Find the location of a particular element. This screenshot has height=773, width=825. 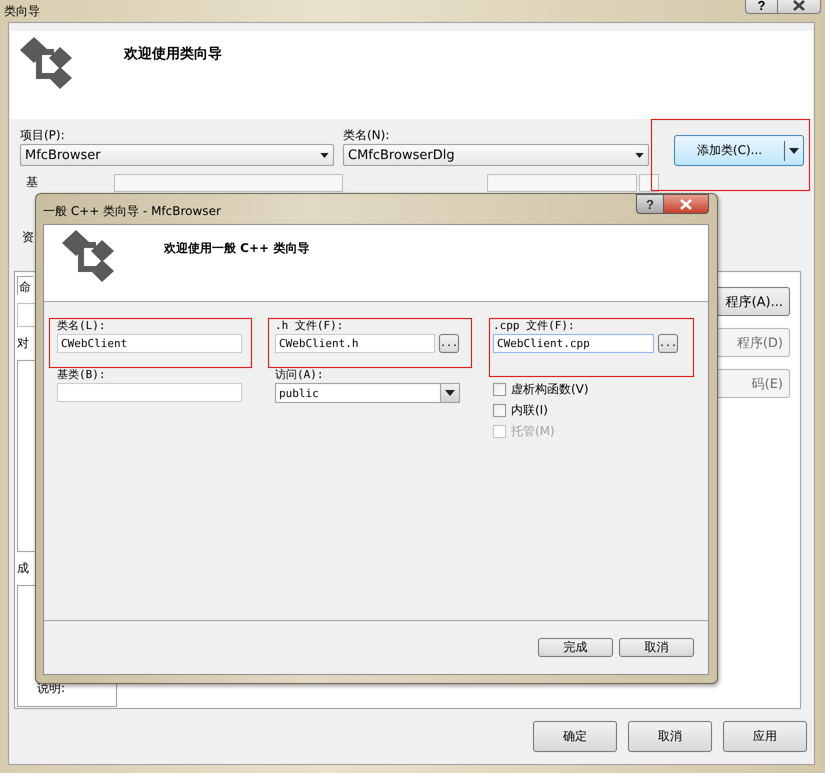

access-dropdown: public is located at coordinates (367, 393).